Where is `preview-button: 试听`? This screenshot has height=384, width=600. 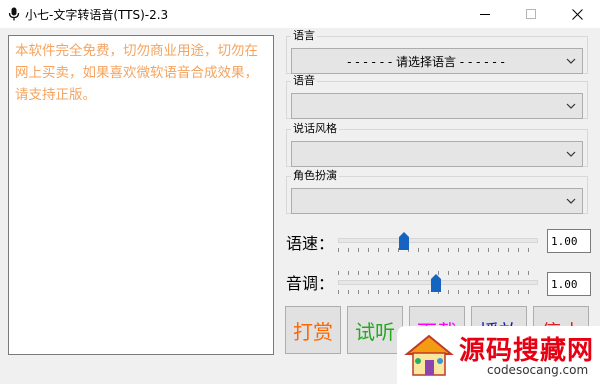
preview-button: 试听 is located at coordinates (375, 330).